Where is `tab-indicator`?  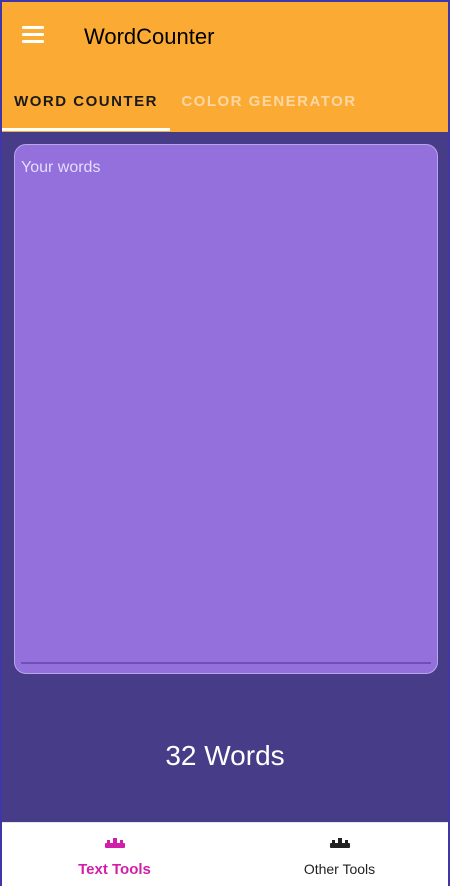 tab-indicator is located at coordinates (86, 129).